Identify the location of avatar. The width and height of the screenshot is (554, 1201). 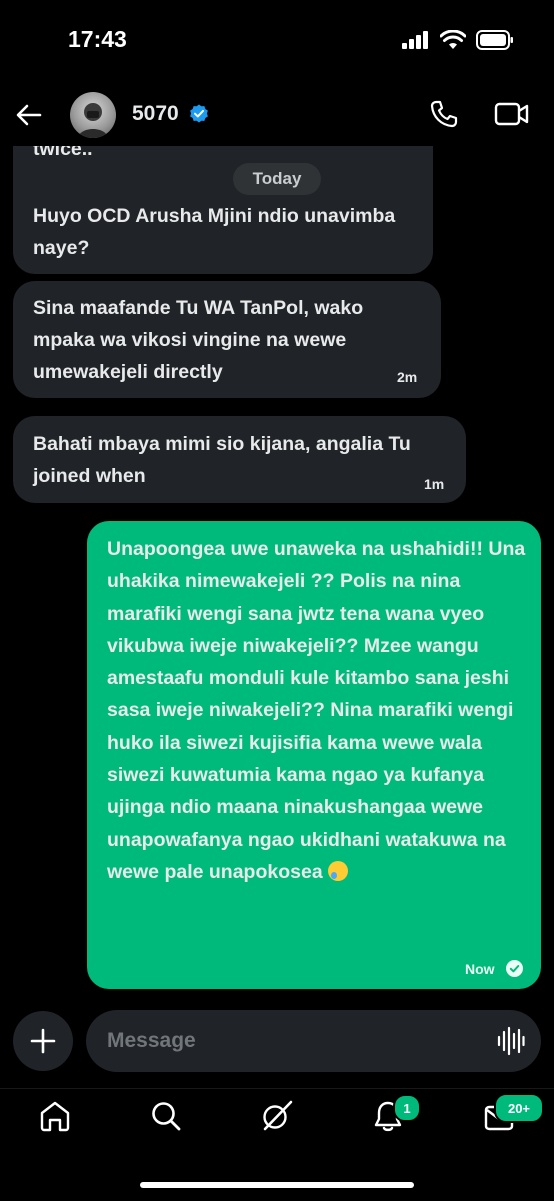
(93, 115).